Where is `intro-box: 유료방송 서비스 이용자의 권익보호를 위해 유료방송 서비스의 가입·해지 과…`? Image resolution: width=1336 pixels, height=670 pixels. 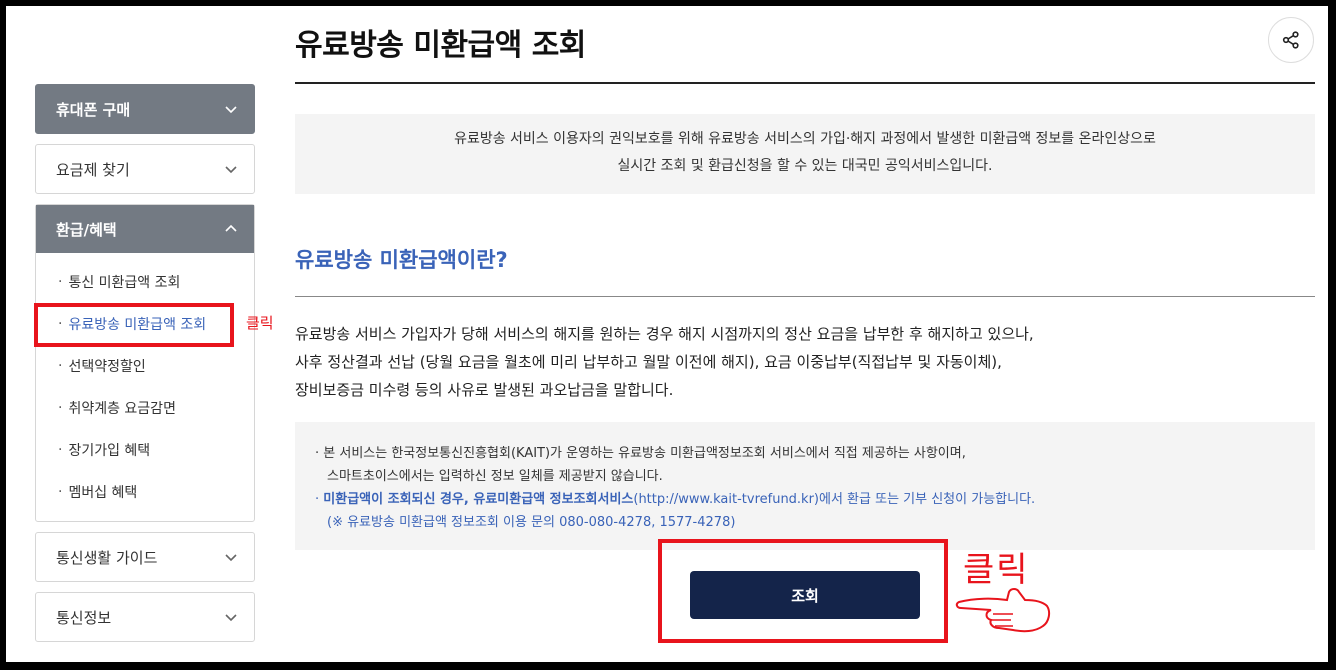 intro-box: 유료방송 서비스 이용자의 권익보호를 위해 유료방송 서비스의 가입·해지 과… is located at coordinates (805, 154).